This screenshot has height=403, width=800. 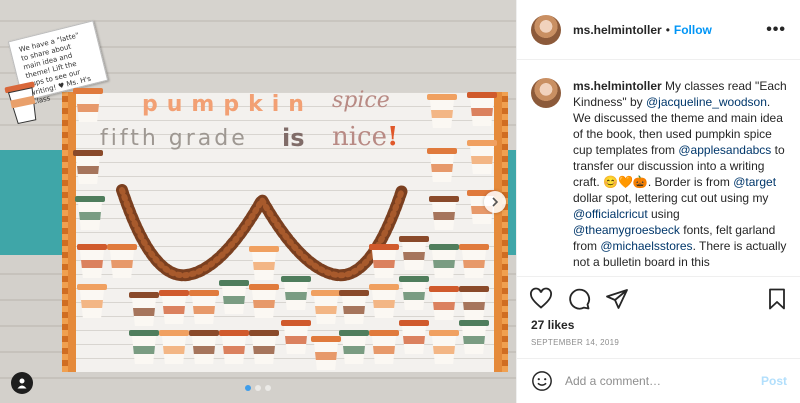 I want to click on more-options-button: •••, so click(x=776, y=30).